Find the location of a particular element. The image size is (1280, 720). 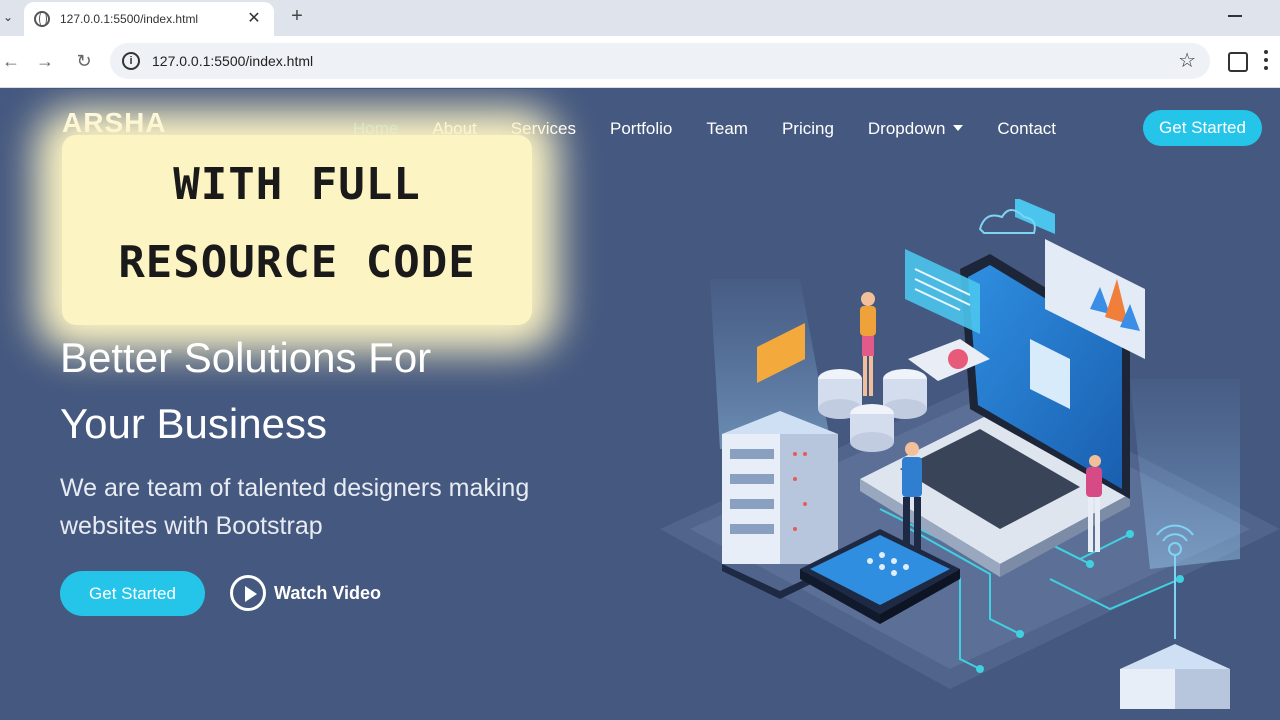

tab-close-icon: ✕ is located at coordinates (254, 19).